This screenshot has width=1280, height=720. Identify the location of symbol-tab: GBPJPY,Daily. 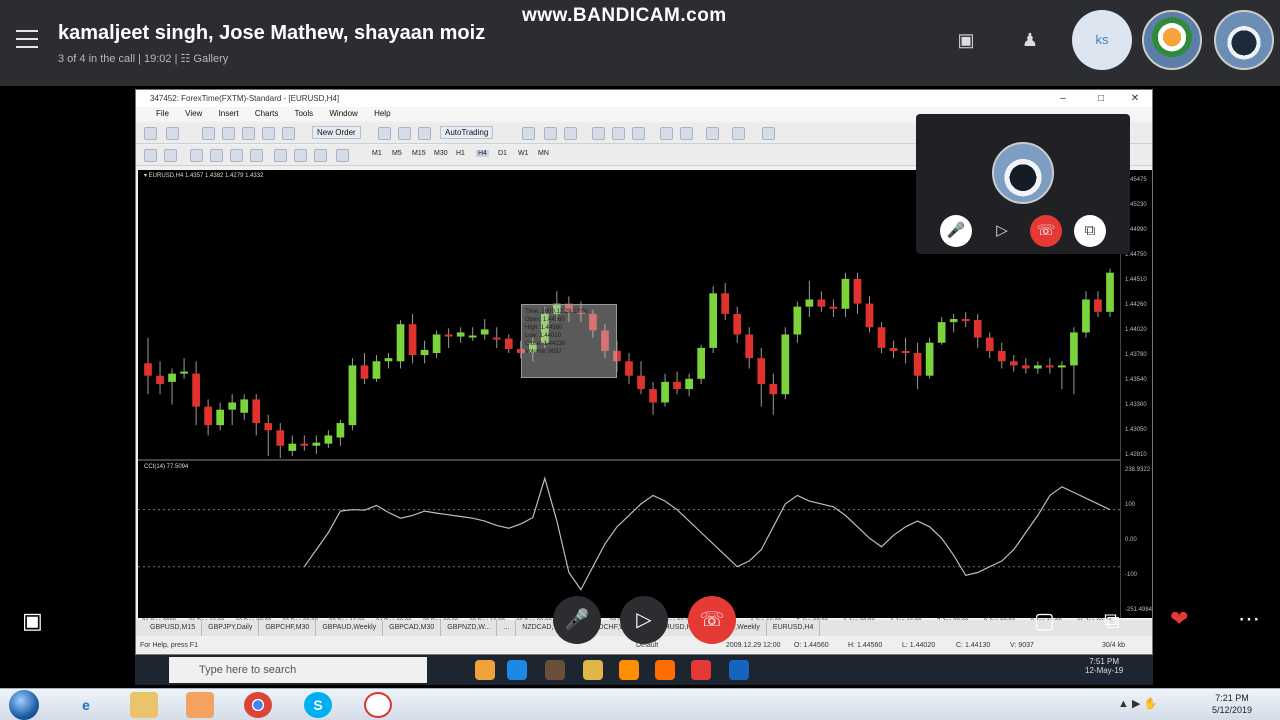
(231, 628).